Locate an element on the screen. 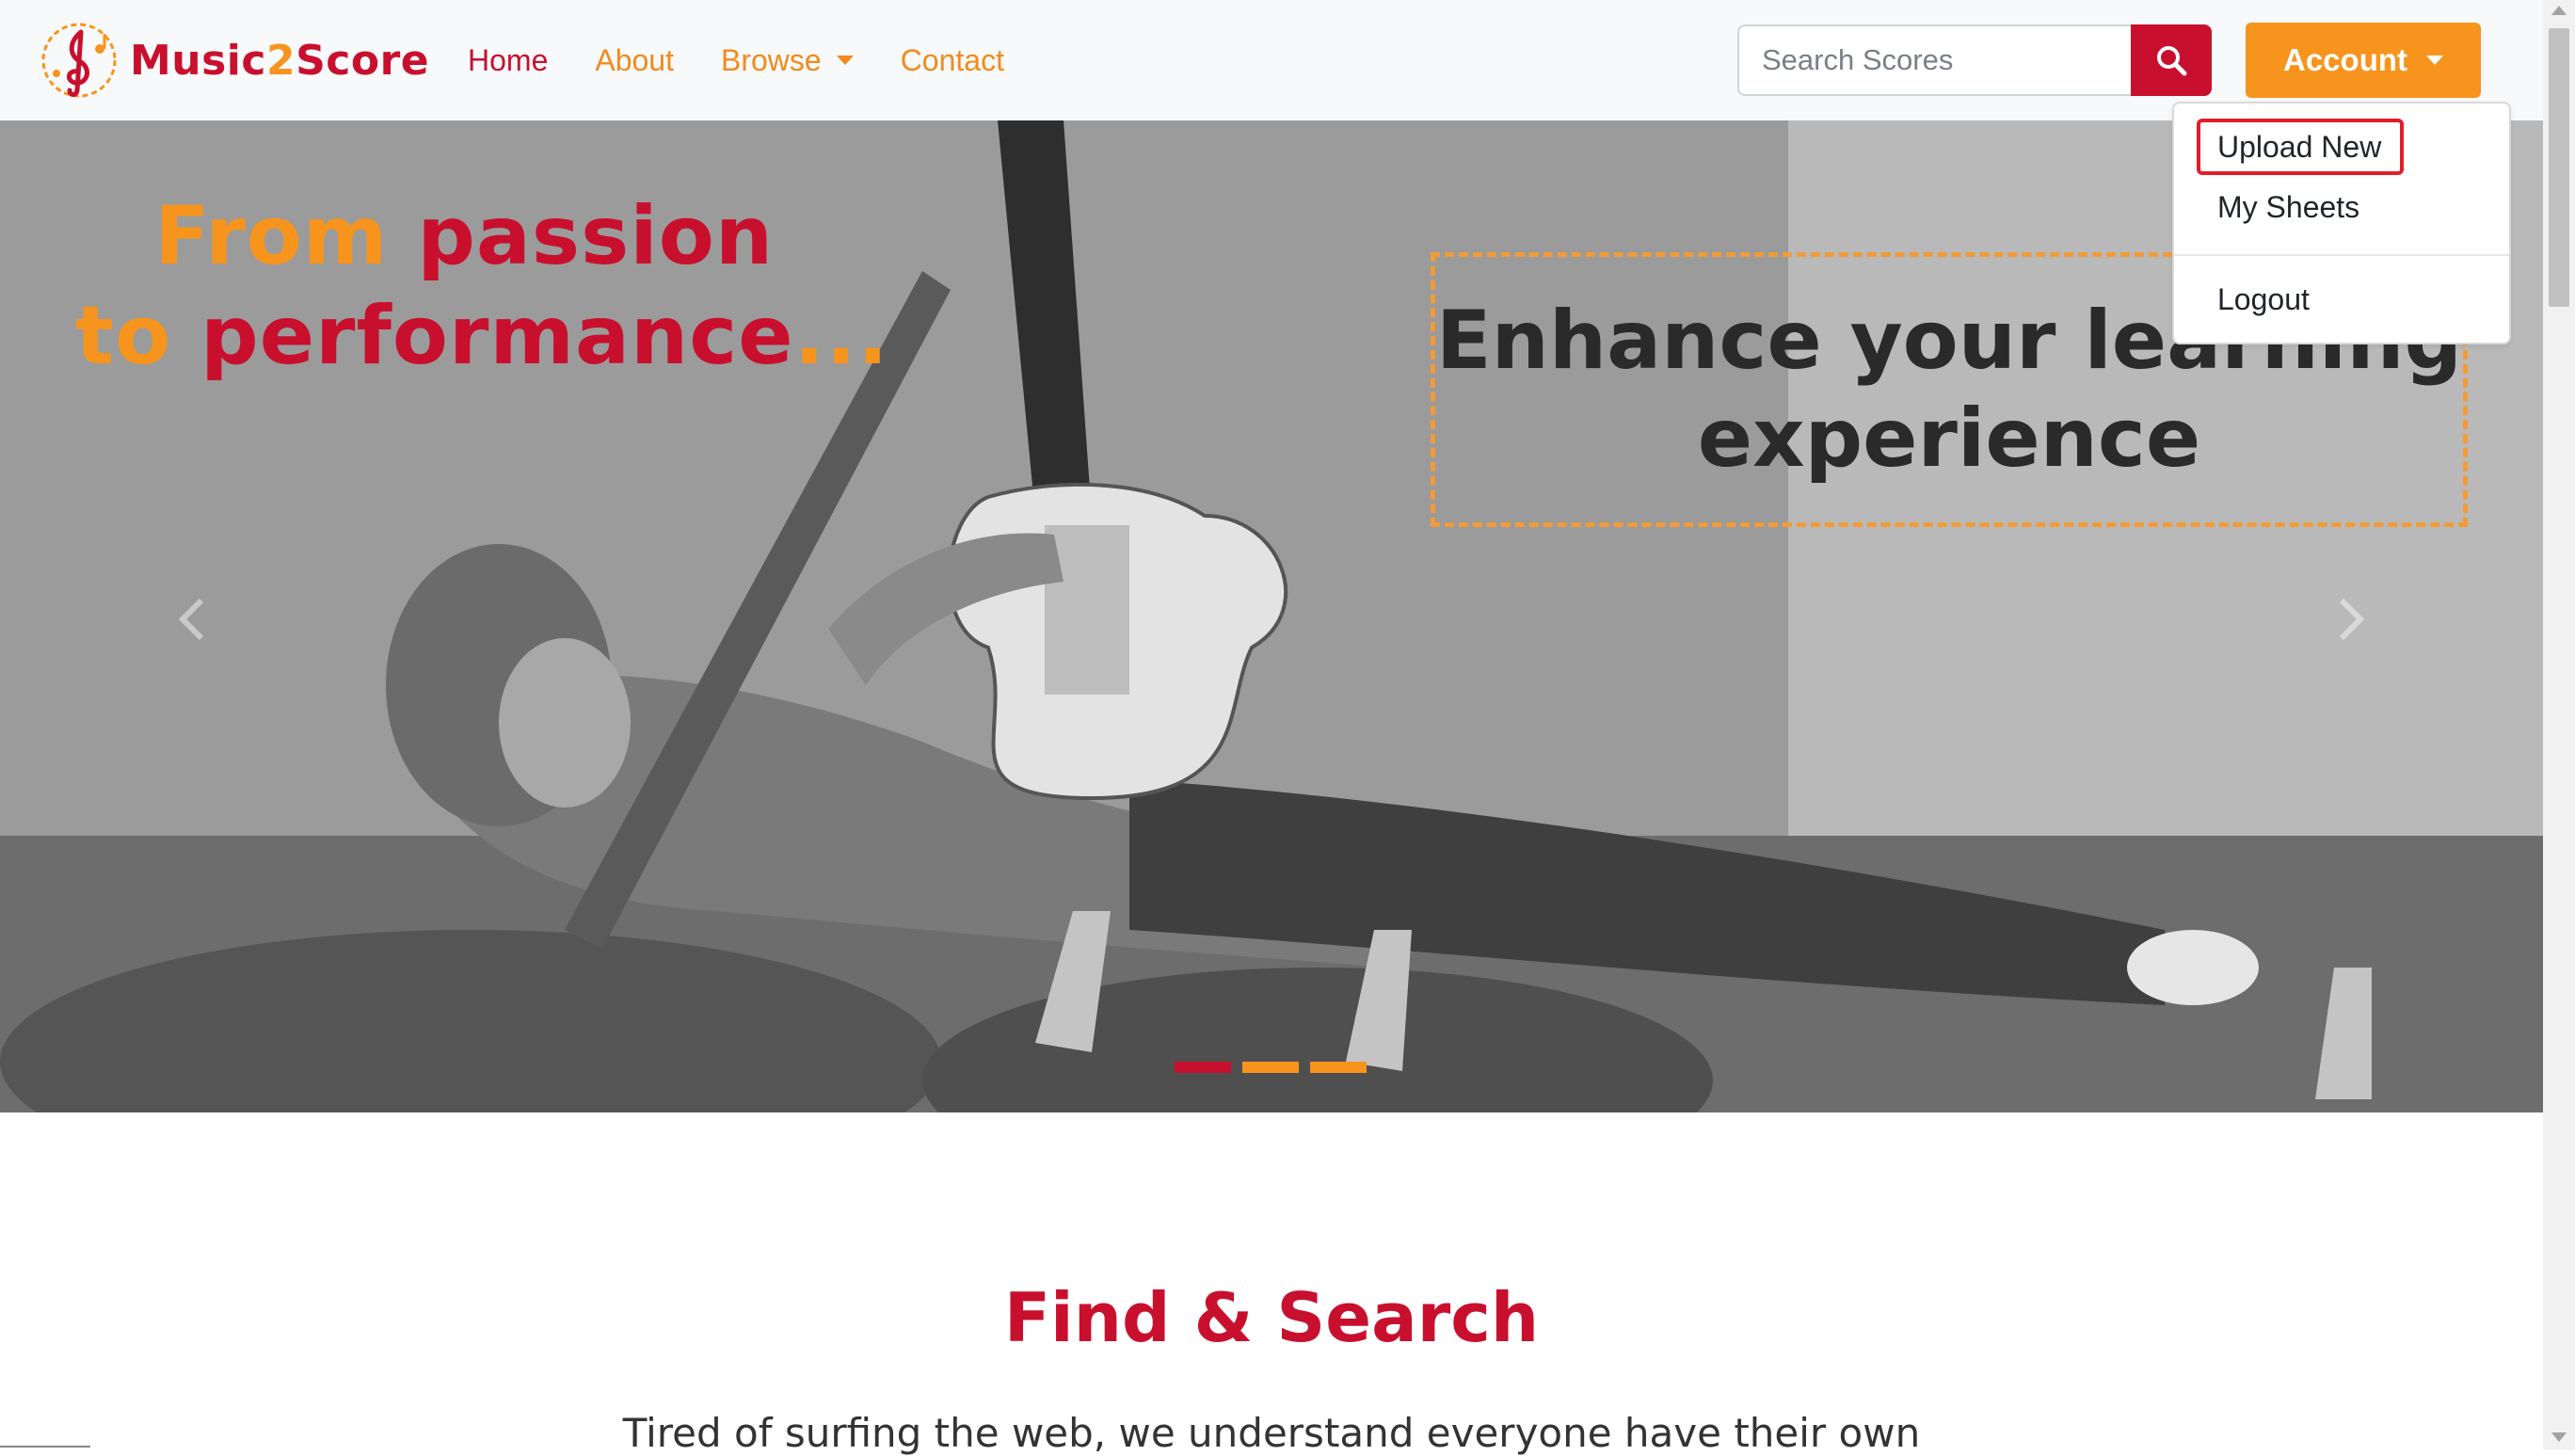 The height and width of the screenshot is (1456, 2575). search-form is located at coordinates (1974, 60).